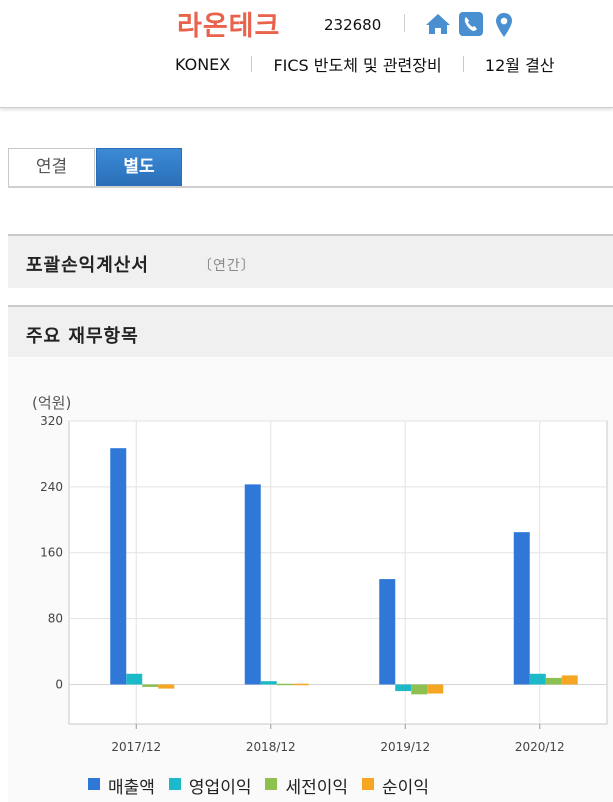  Describe the element at coordinates (203, 64) in the screenshot. I see `market-label: KONEX` at that location.